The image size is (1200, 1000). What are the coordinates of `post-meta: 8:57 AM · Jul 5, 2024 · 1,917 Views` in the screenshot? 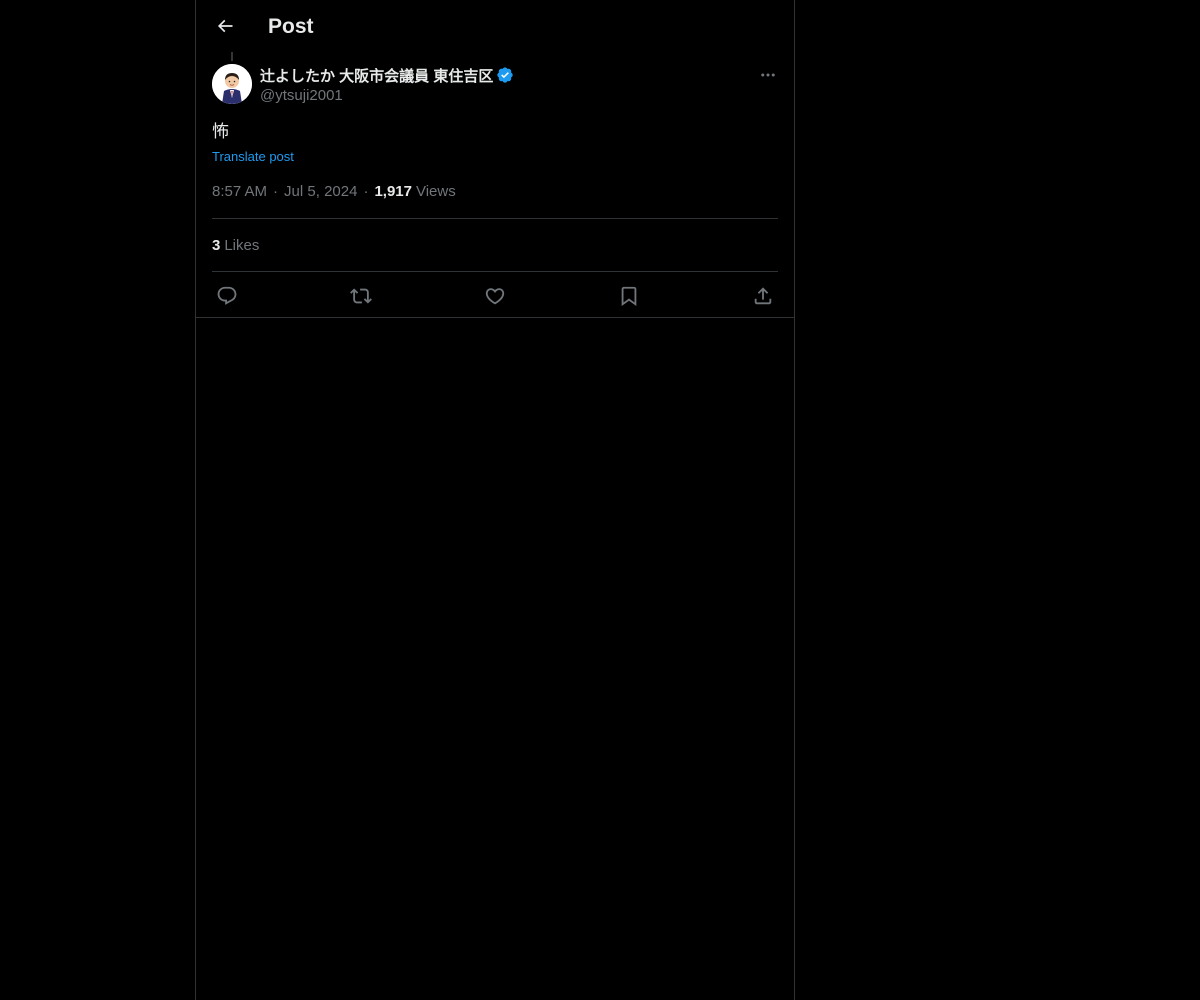 It's located at (495, 192).